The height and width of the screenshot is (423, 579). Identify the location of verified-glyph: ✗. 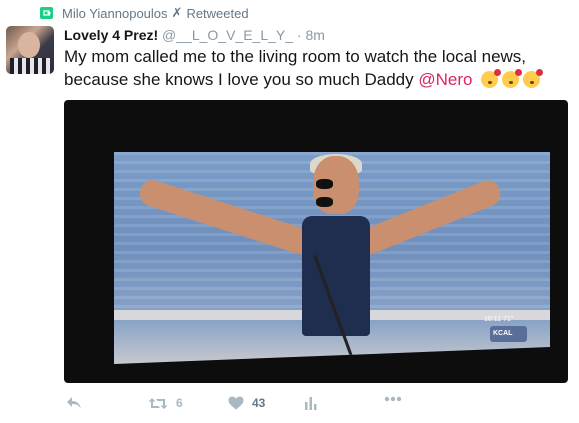
(177, 12).